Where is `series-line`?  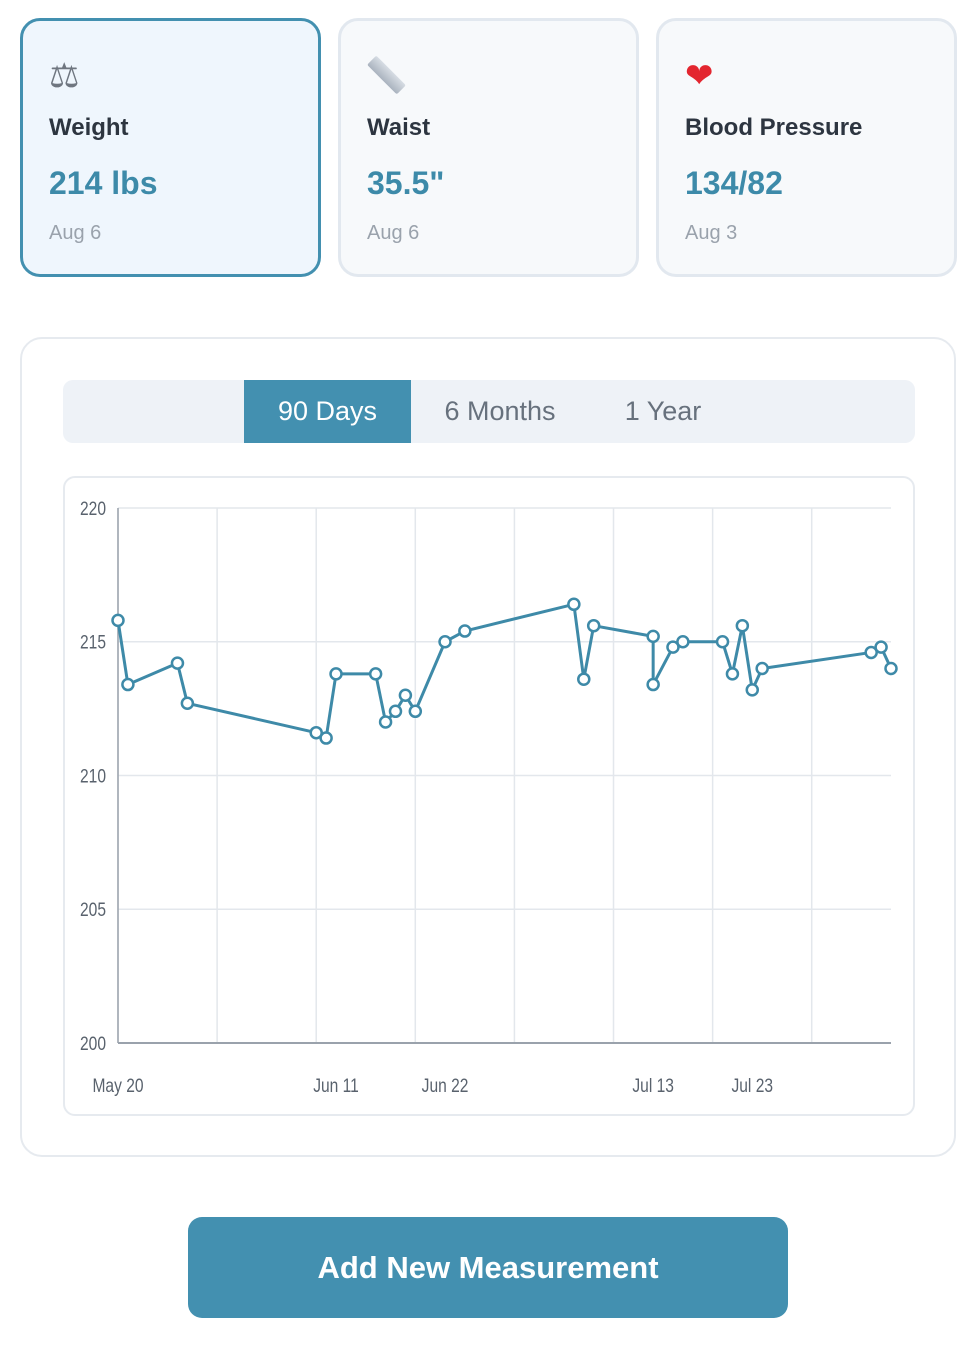
series-line is located at coordinates (504, 671).